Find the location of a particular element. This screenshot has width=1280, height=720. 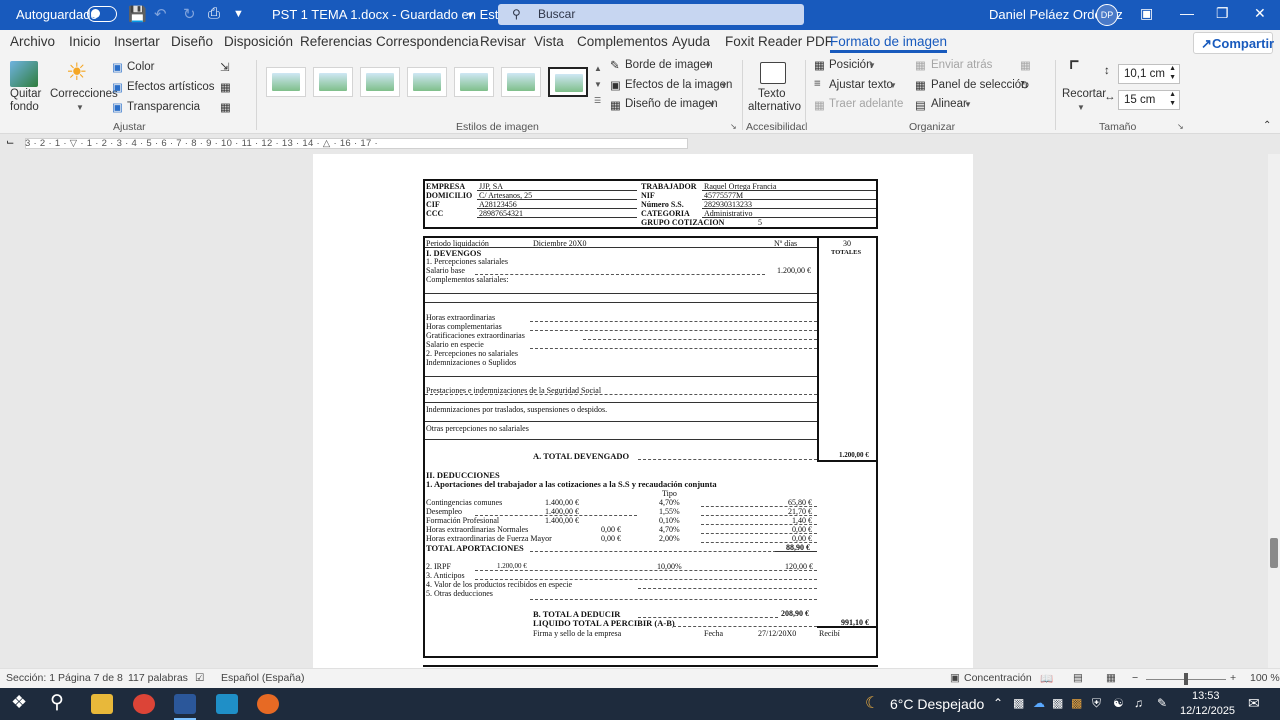

file-explorer-icon is located at coordinates (102, 704).